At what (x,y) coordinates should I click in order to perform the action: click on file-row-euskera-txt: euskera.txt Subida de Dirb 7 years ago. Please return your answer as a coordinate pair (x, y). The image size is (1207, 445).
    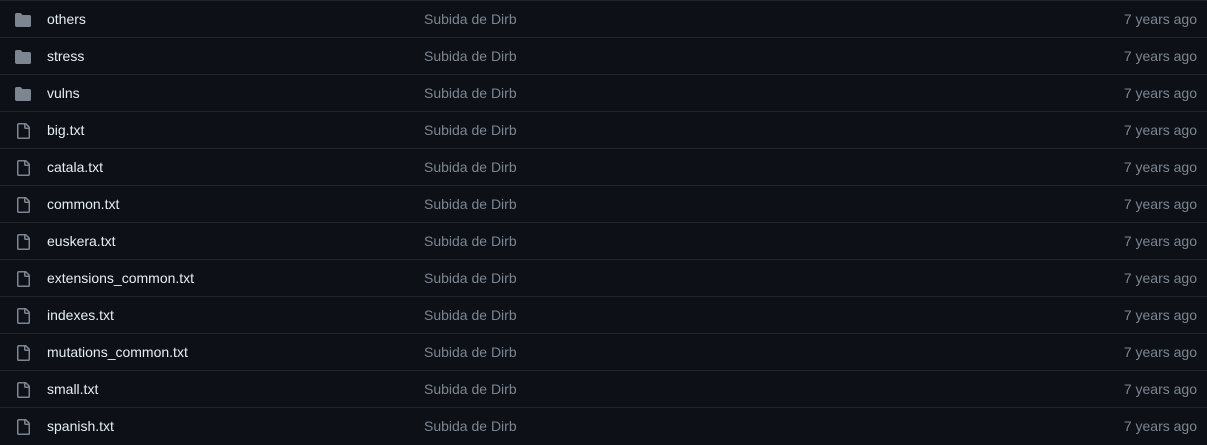
    Looking at the image, I should click on (603, 241).